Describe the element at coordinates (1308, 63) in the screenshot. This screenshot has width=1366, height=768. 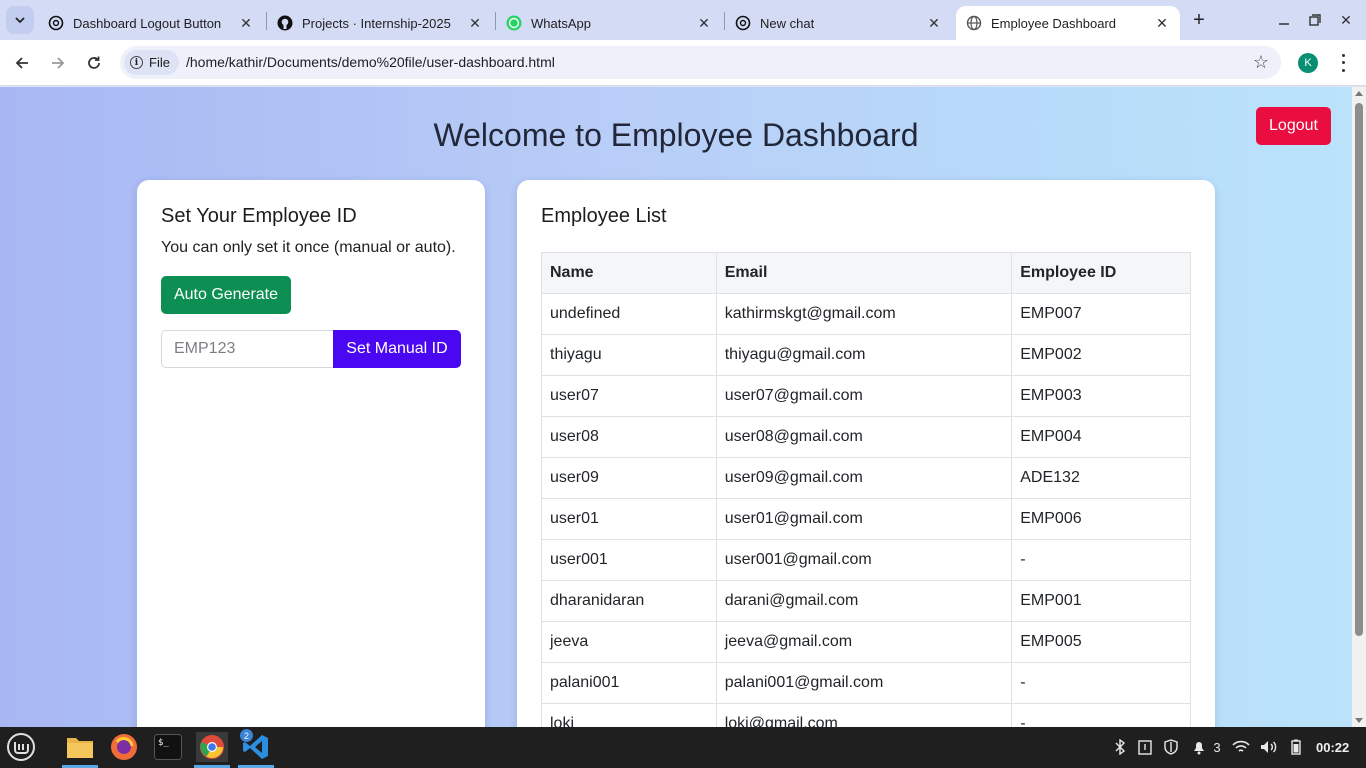
I see `profile-avatar: K` at that location.